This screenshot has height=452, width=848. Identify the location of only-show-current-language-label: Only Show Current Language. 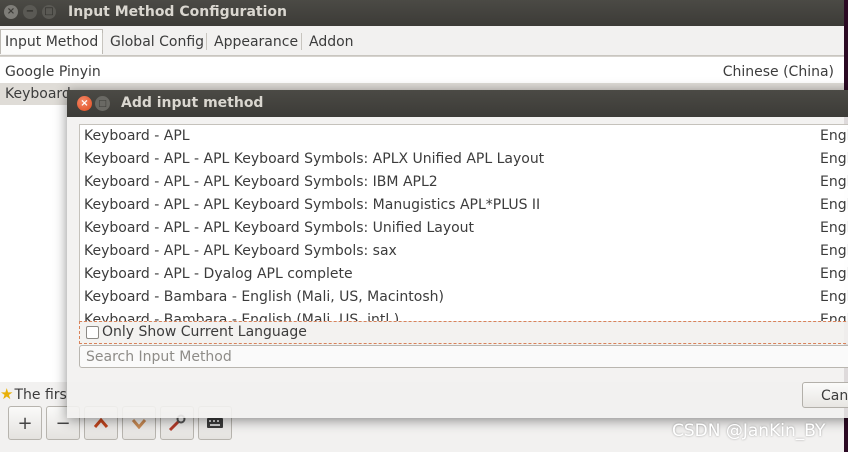
(204, 332).